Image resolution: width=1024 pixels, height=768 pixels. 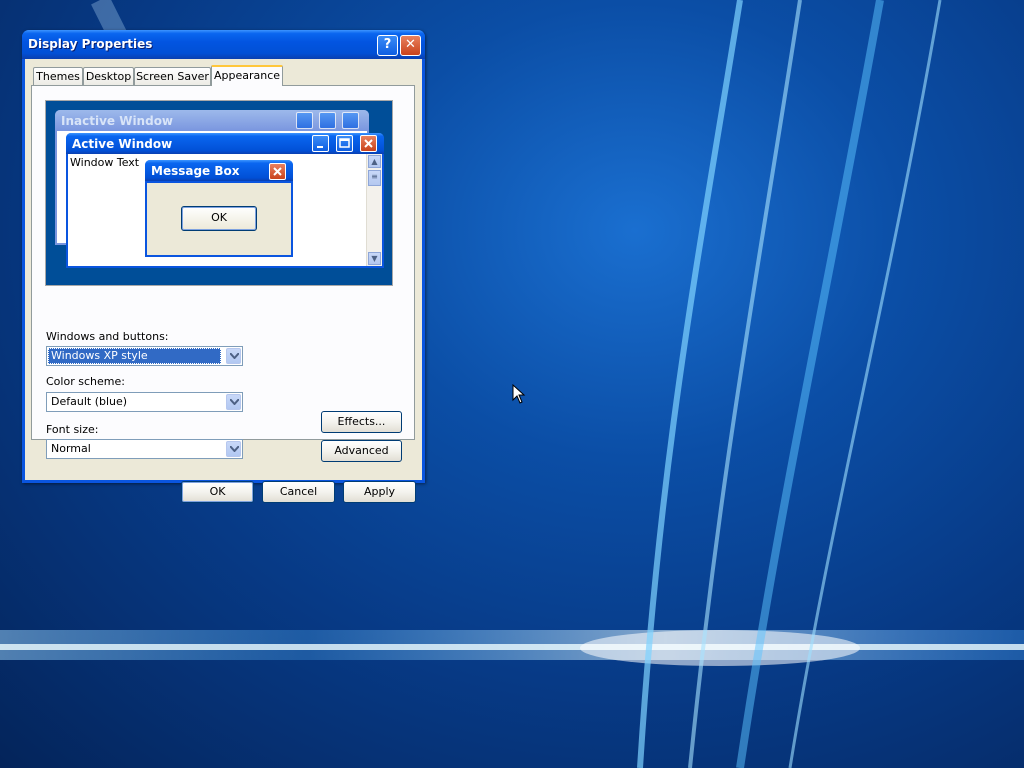 I want to click on windows-buttons-select: Windows XP style, so click(x=144, y=356).